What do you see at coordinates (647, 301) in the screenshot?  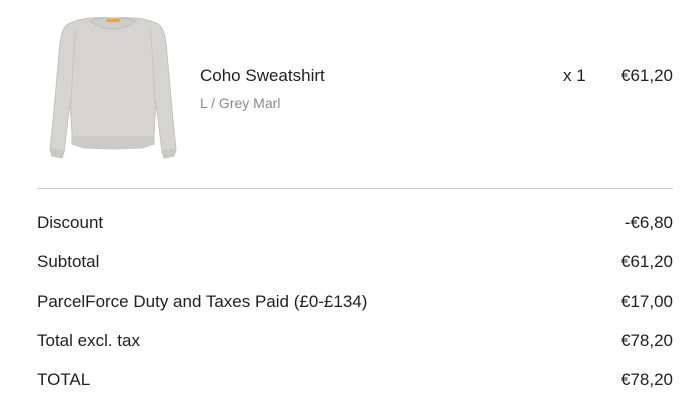 I see `shipping-value: €17,00` at bounding box center [647, 301].